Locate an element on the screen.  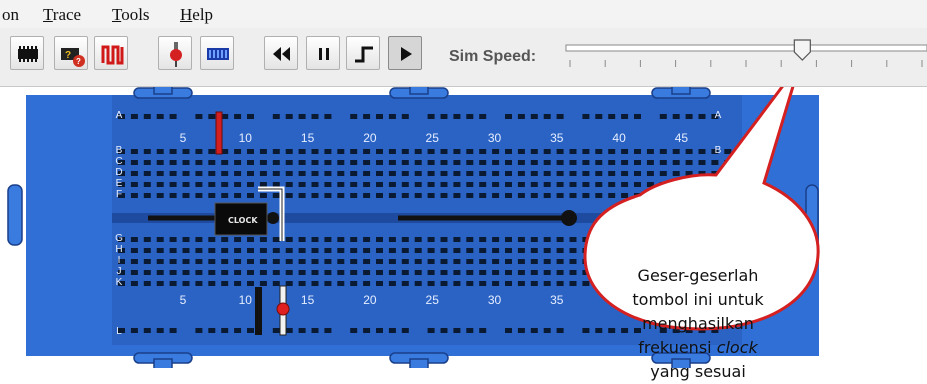
probe-tool-icon is located at coordinates (176, 54).